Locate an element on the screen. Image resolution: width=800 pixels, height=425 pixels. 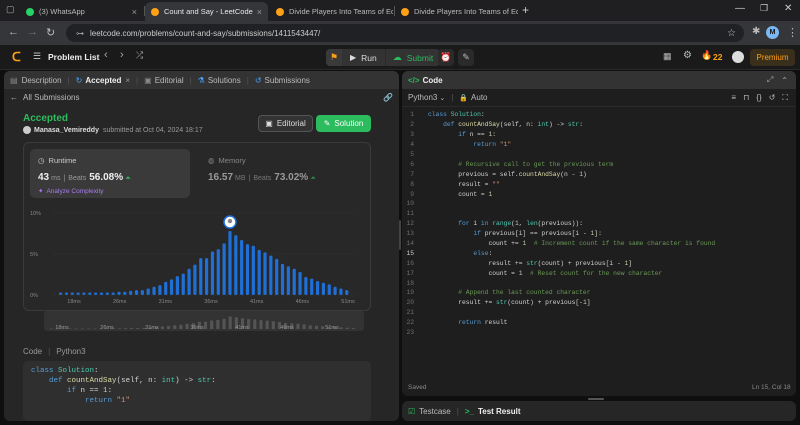
shuffle-icon: ⤮ is located at coordinates (139, 55).